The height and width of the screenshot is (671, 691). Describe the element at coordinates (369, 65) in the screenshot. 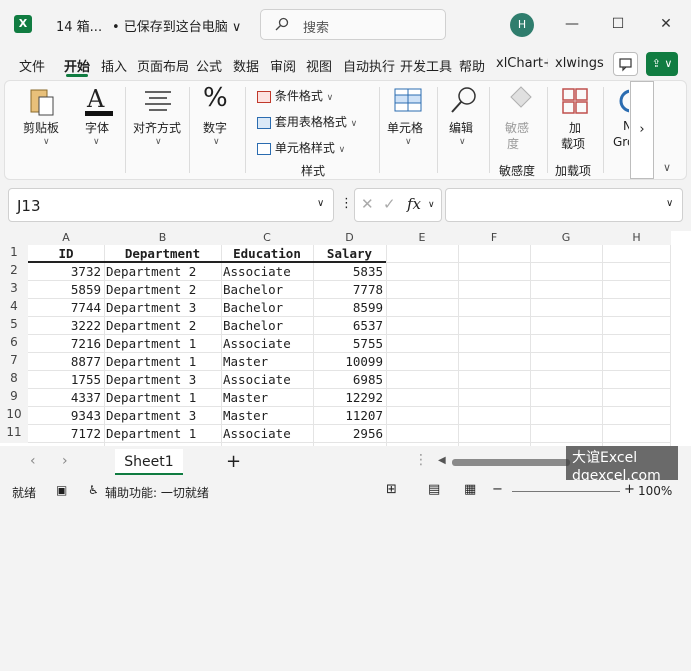

I see `tab-automate: 自动执行` at that location.